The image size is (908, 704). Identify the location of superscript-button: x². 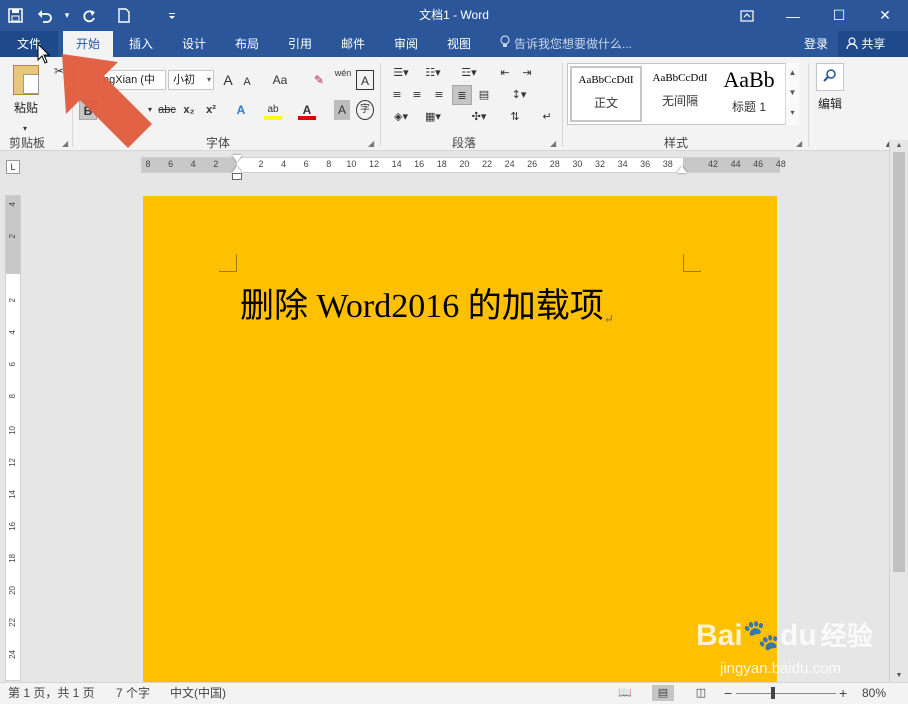
(211, 110).